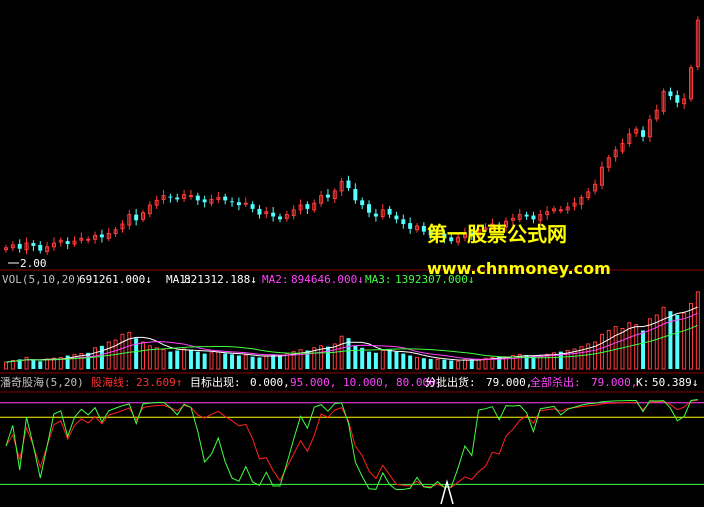 This screenshot has width=704, height=507. Describe the element at coordinates (41, 279) in the screenshot. I see `volume-title: VOL(5,10,20)` at that location.